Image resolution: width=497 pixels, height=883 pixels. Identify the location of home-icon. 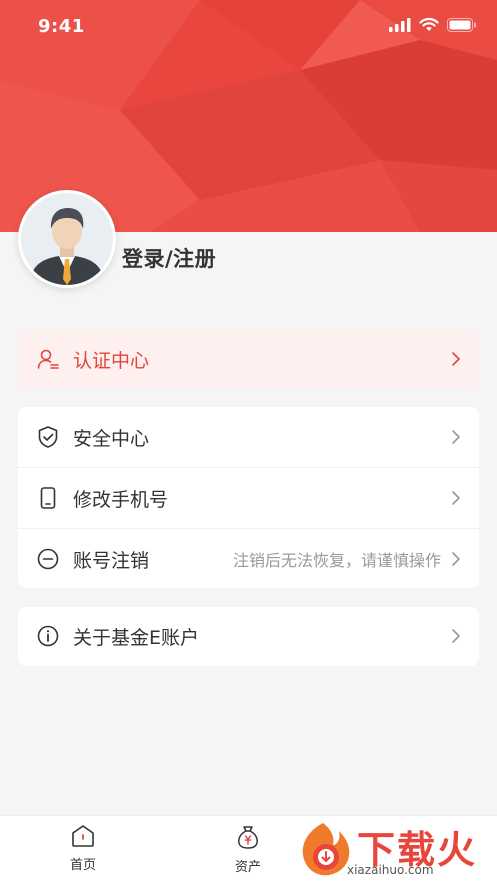
(83, 836).